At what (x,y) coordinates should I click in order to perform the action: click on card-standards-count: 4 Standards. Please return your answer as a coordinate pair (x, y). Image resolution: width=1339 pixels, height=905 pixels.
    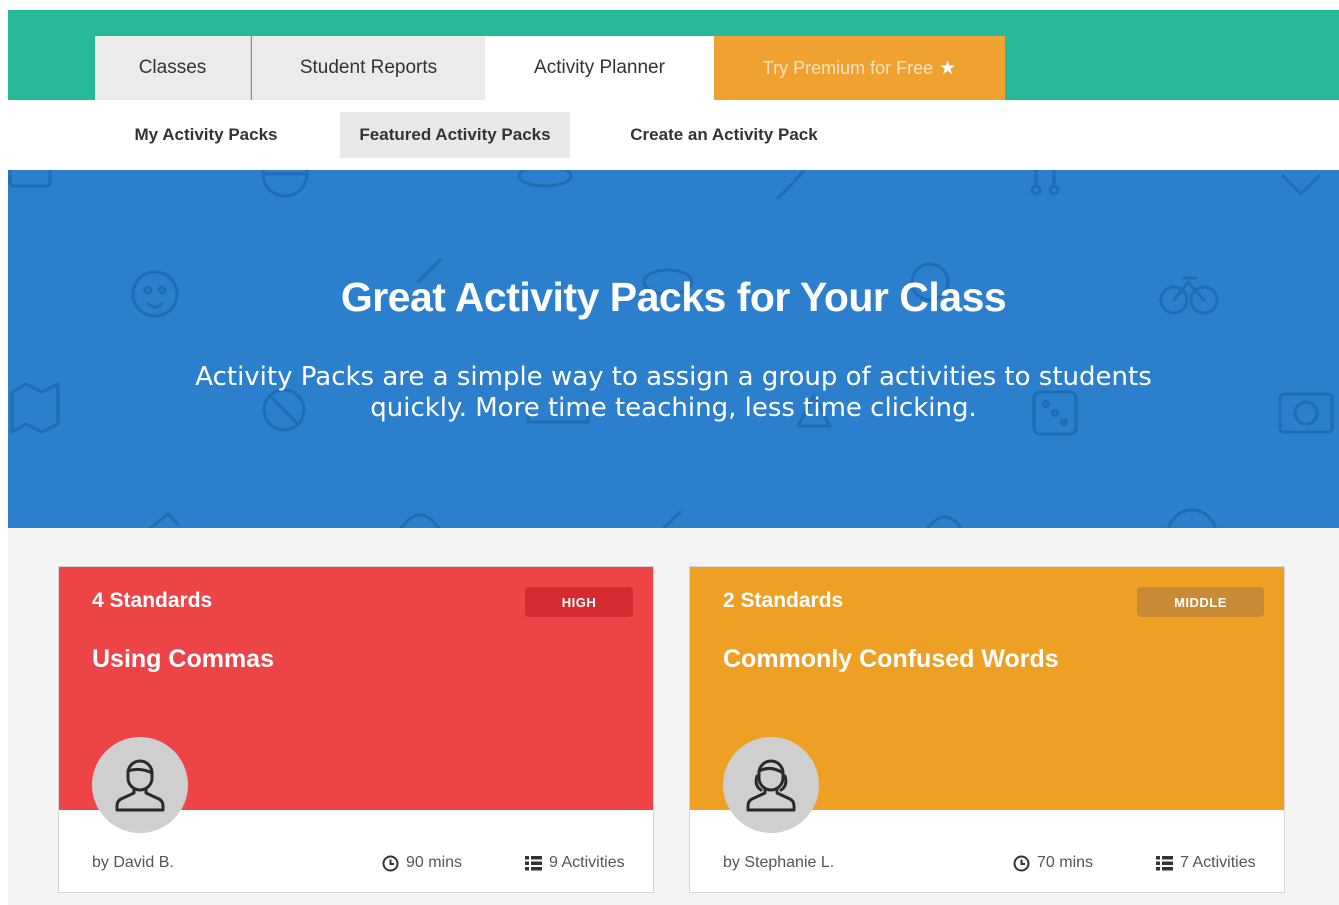
    Looking at the image, I should click on (152, 600).